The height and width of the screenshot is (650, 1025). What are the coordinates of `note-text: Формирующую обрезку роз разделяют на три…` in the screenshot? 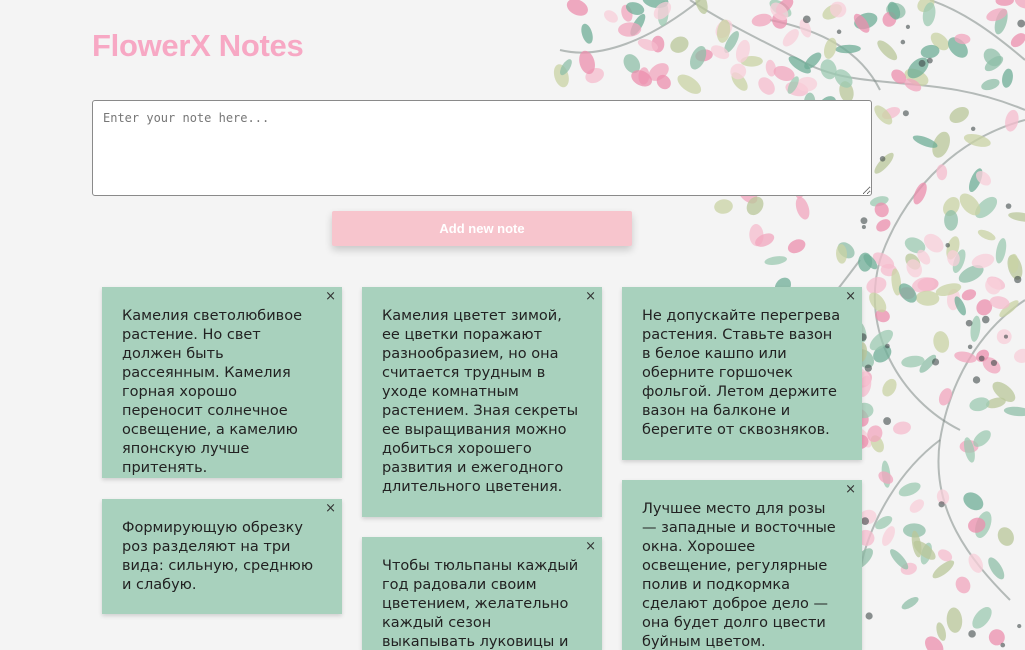 It's located at (218, 556).